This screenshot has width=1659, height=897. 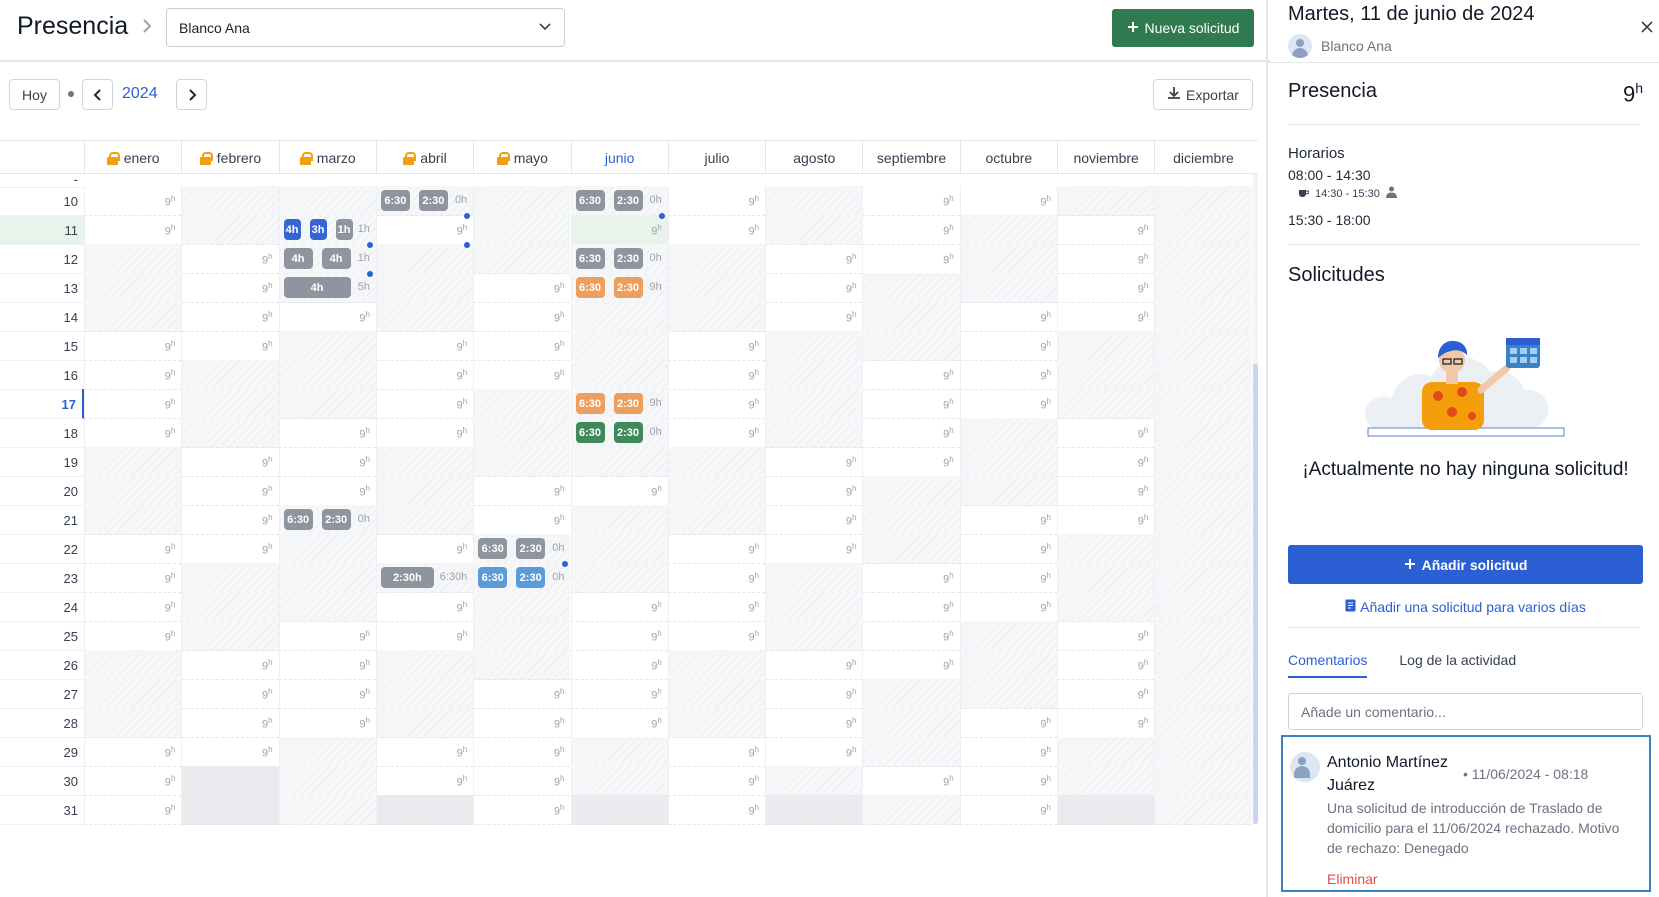 What do you see at coordinates (1352, 879) in the screenshot?
I see `delete-comment-link: Eliminar` at bounding box center [1352, 879].